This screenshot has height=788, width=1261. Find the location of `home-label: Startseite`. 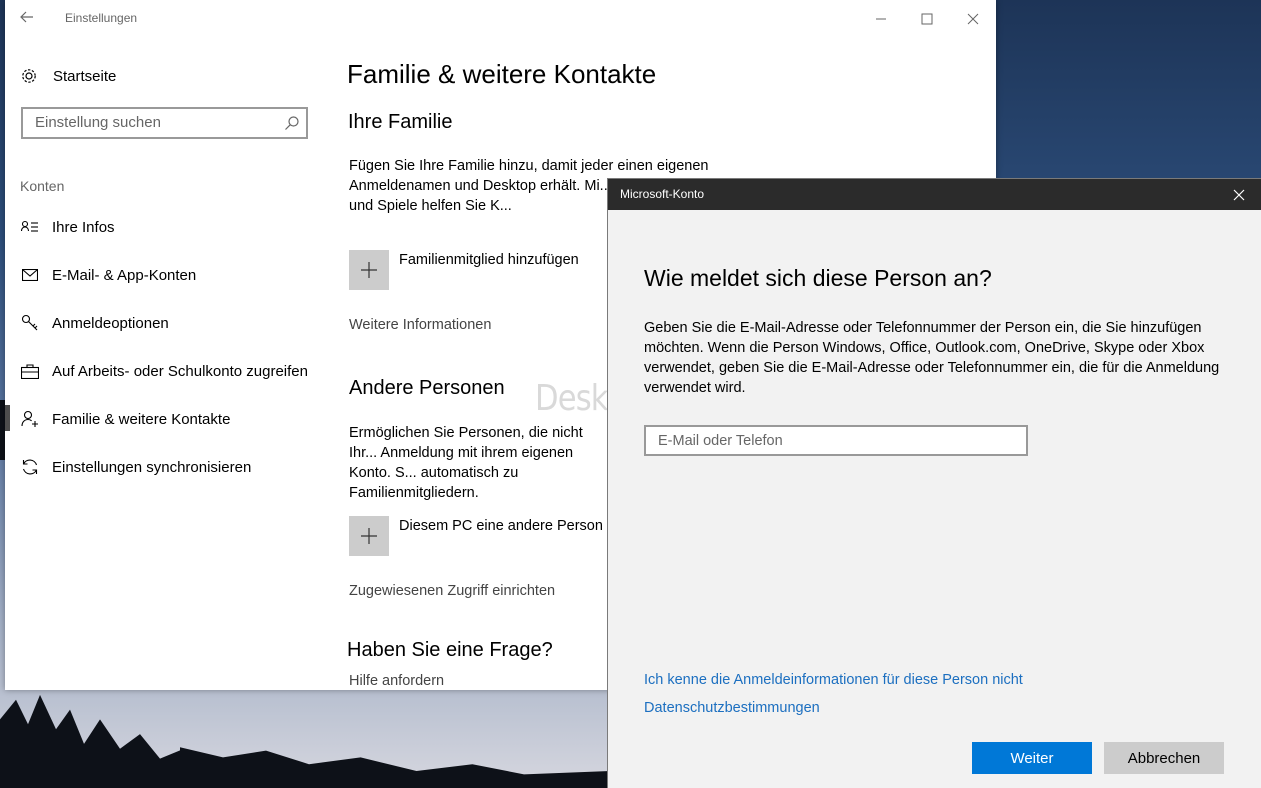

home-label: Startseite is located at coordinates (85, 76).